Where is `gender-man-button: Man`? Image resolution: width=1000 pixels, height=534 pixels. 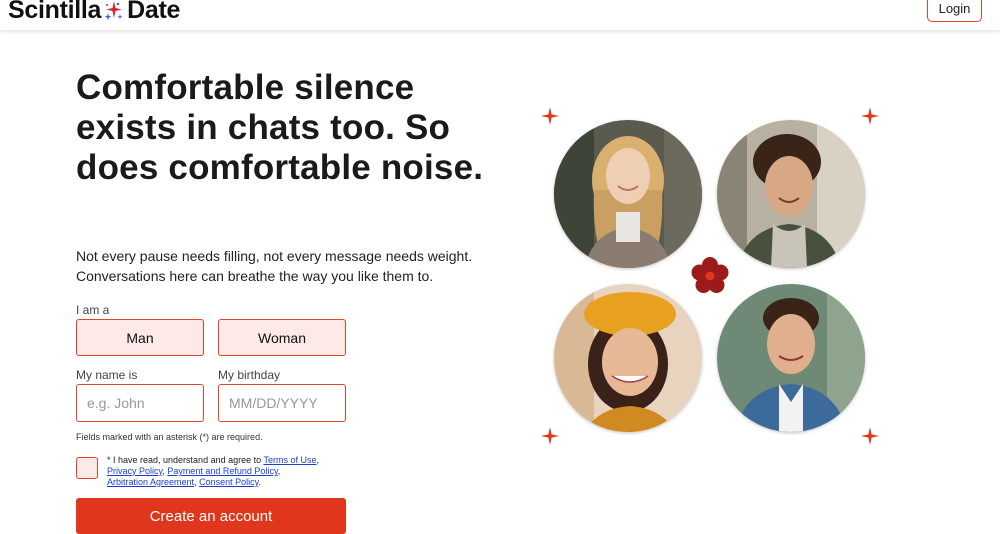
gender-man-button: Man is located at coordinates (140, 337).